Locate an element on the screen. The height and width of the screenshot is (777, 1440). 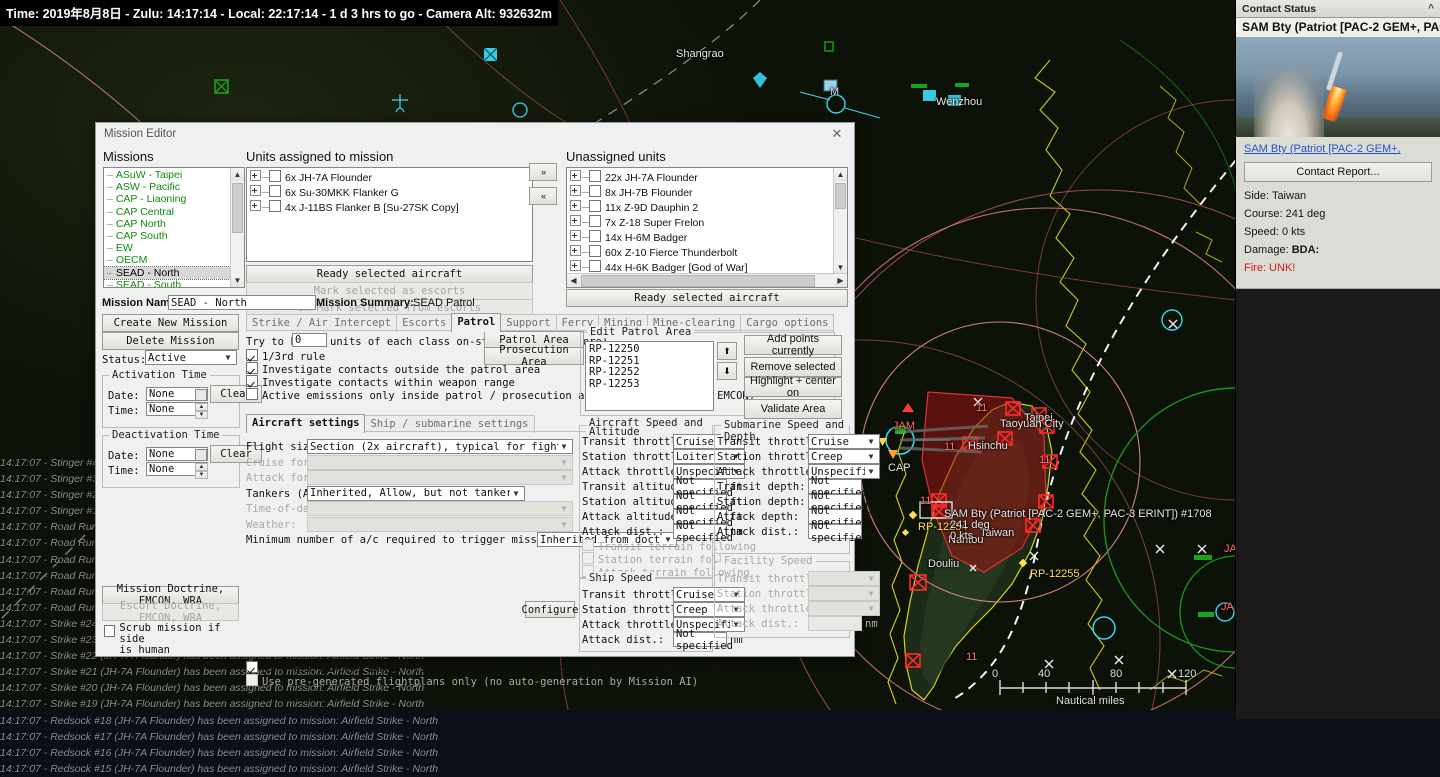
settings-tab: Aircraft settings is located at coordinates (306, 423).